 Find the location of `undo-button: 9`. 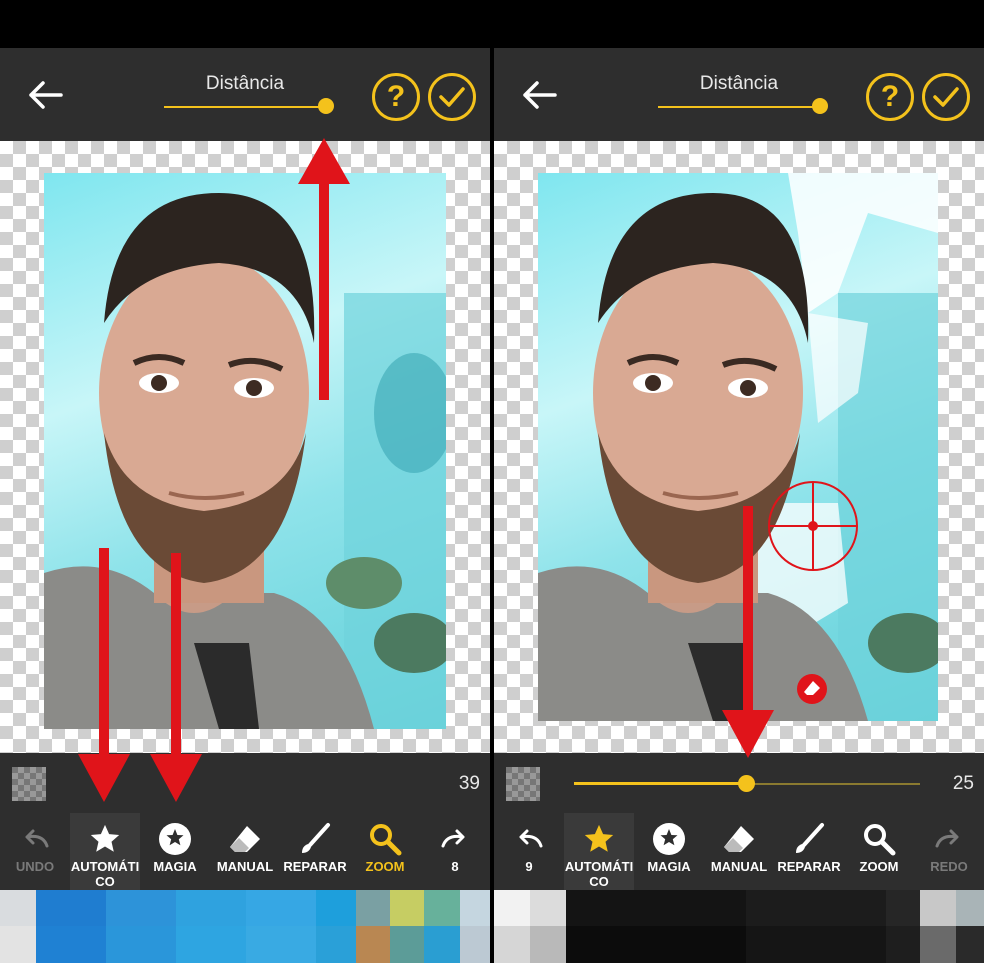

undo-button: 9 is located at coordinates (529, 851).